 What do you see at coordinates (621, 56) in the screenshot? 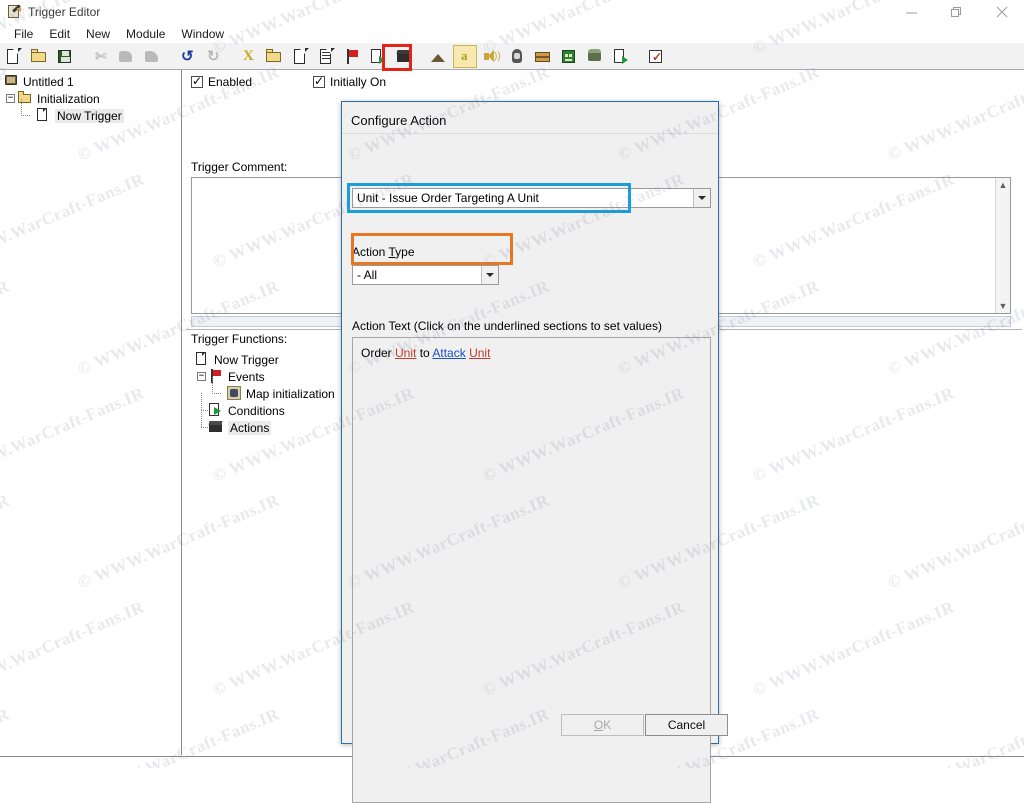
I see `import-manager-icon` at bounding box center [621, 56].